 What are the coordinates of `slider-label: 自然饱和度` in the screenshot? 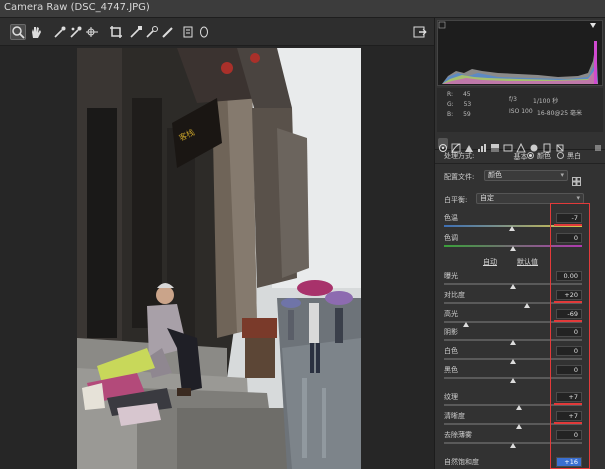 It's located at (461, 462).